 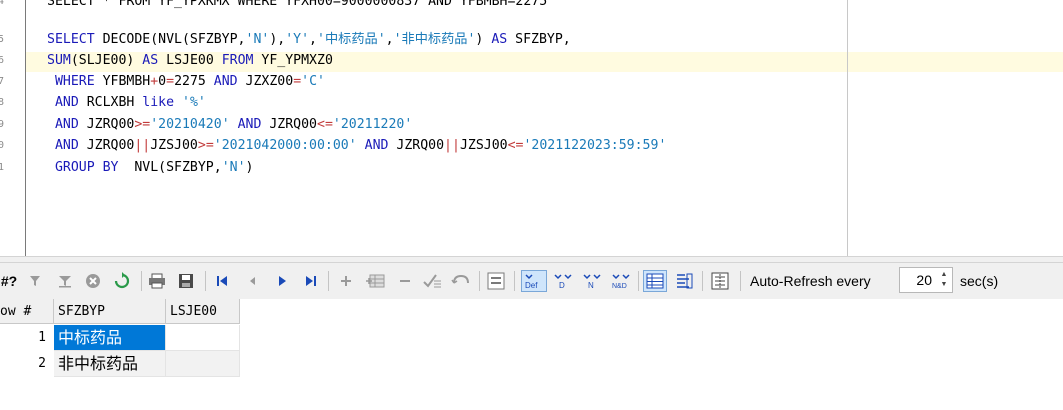 I want to click on right-margin-line, so click(x=847, y=128).